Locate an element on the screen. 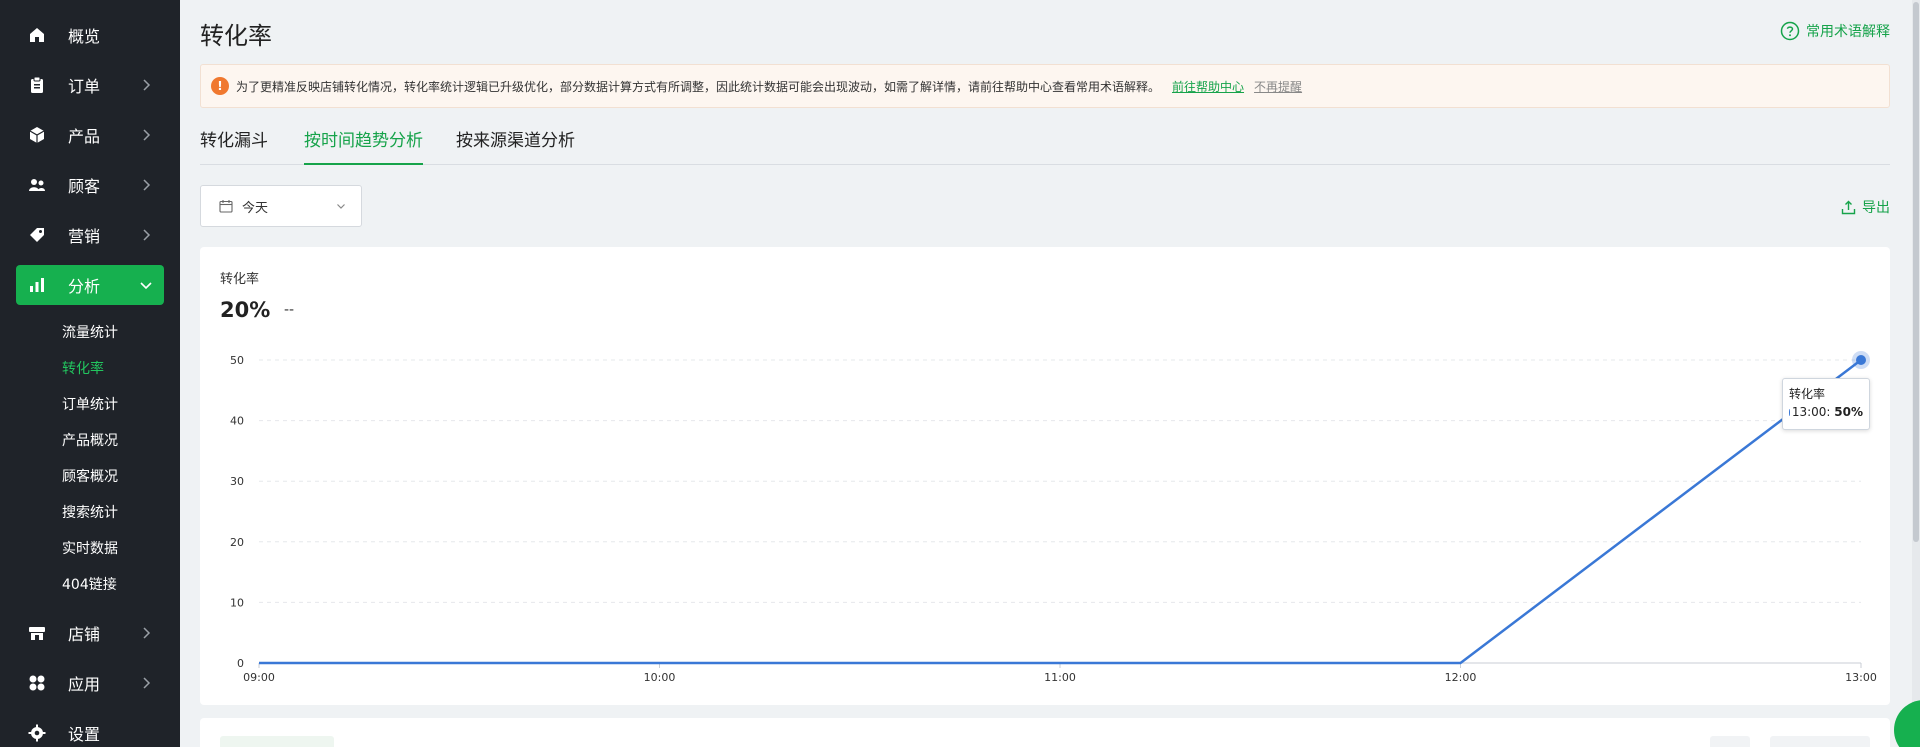 The image size is (1920, 747). store-icon is located at coordinates (37, 633).